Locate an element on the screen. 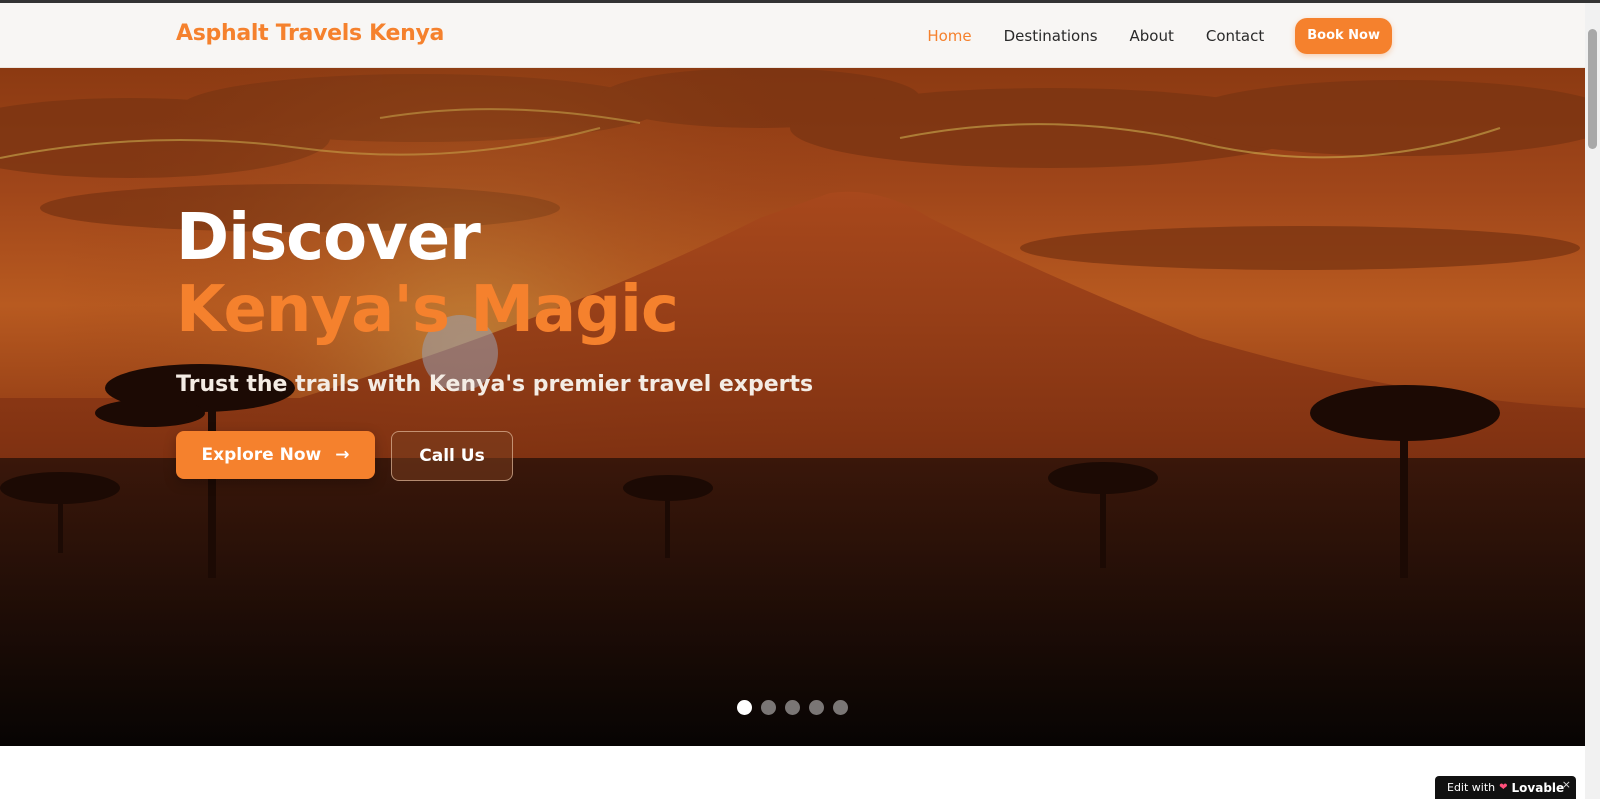  nav-link-destinations: Destinations is located at coordinates (1051, 36).